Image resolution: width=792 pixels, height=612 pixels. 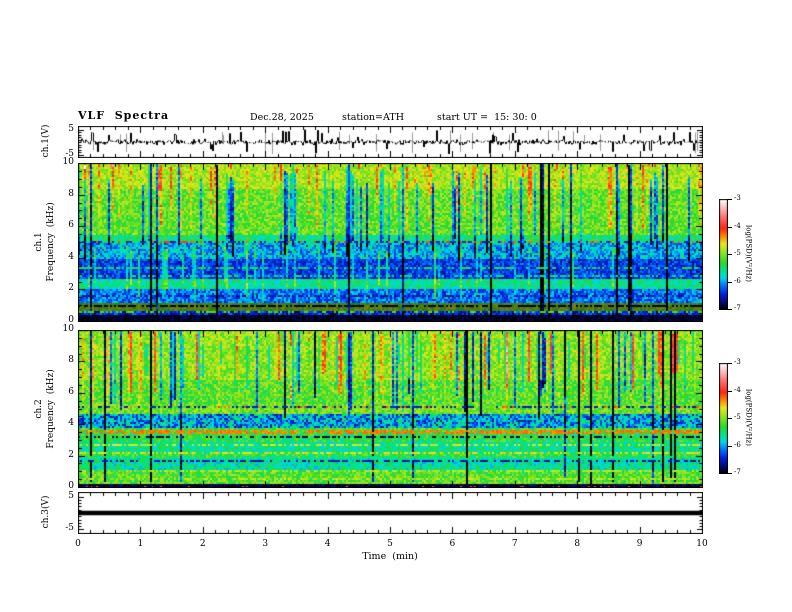 I want to click on x-tick-label: 4, so click(x=327, y=544).